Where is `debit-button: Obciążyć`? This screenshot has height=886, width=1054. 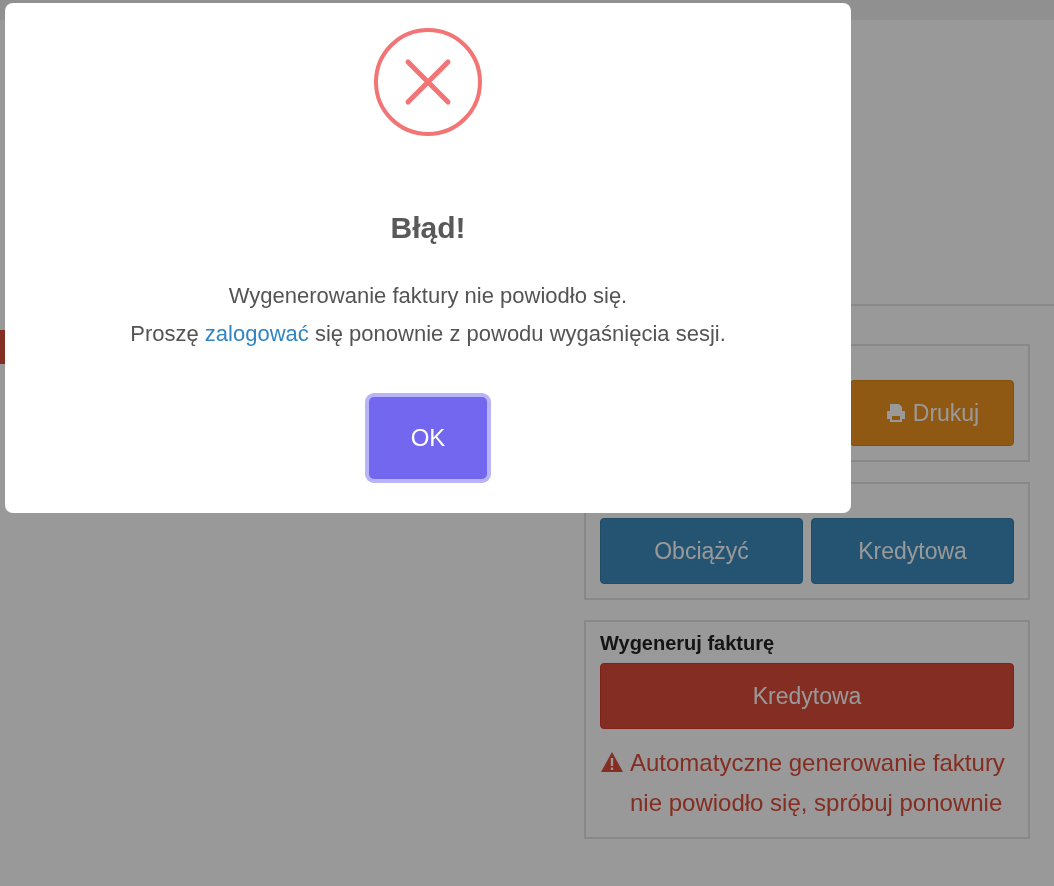 debit-button: Obciążyć is located at coordinates (701, 551).